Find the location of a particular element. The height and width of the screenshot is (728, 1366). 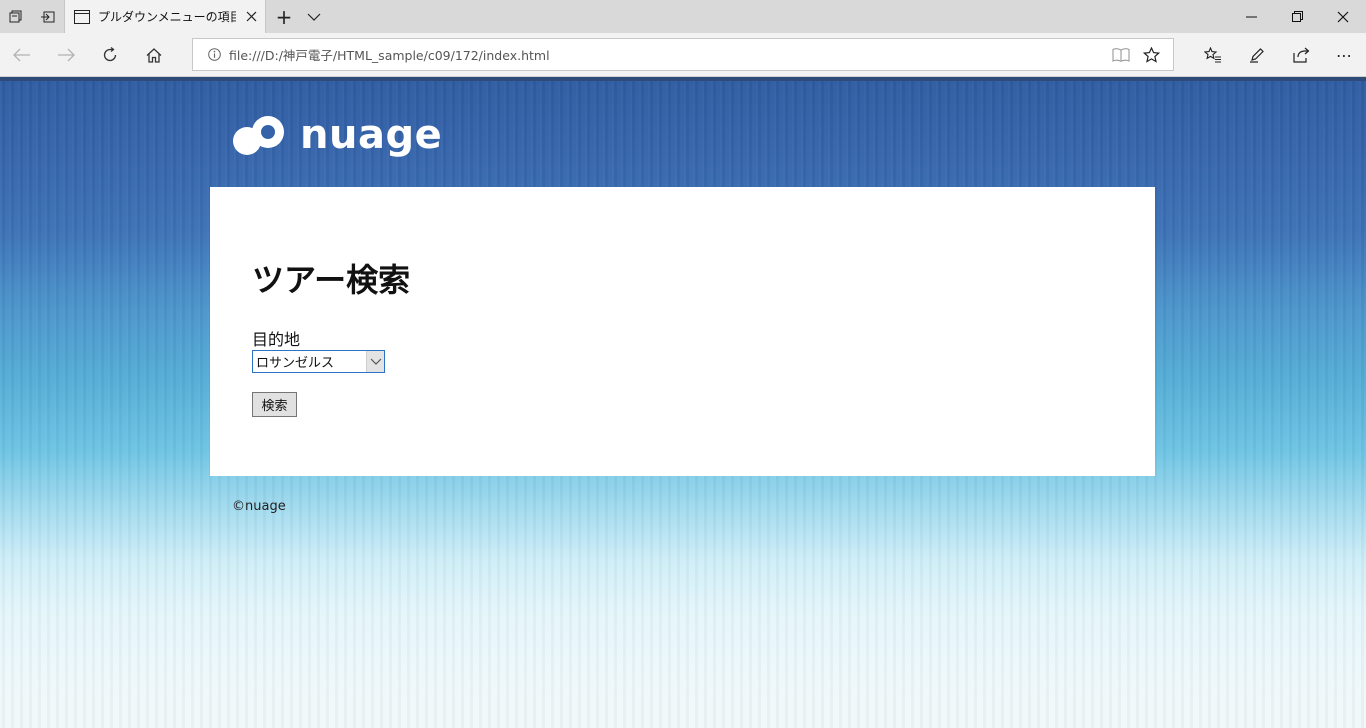

star-icon is located at coordinates (1151, 55).